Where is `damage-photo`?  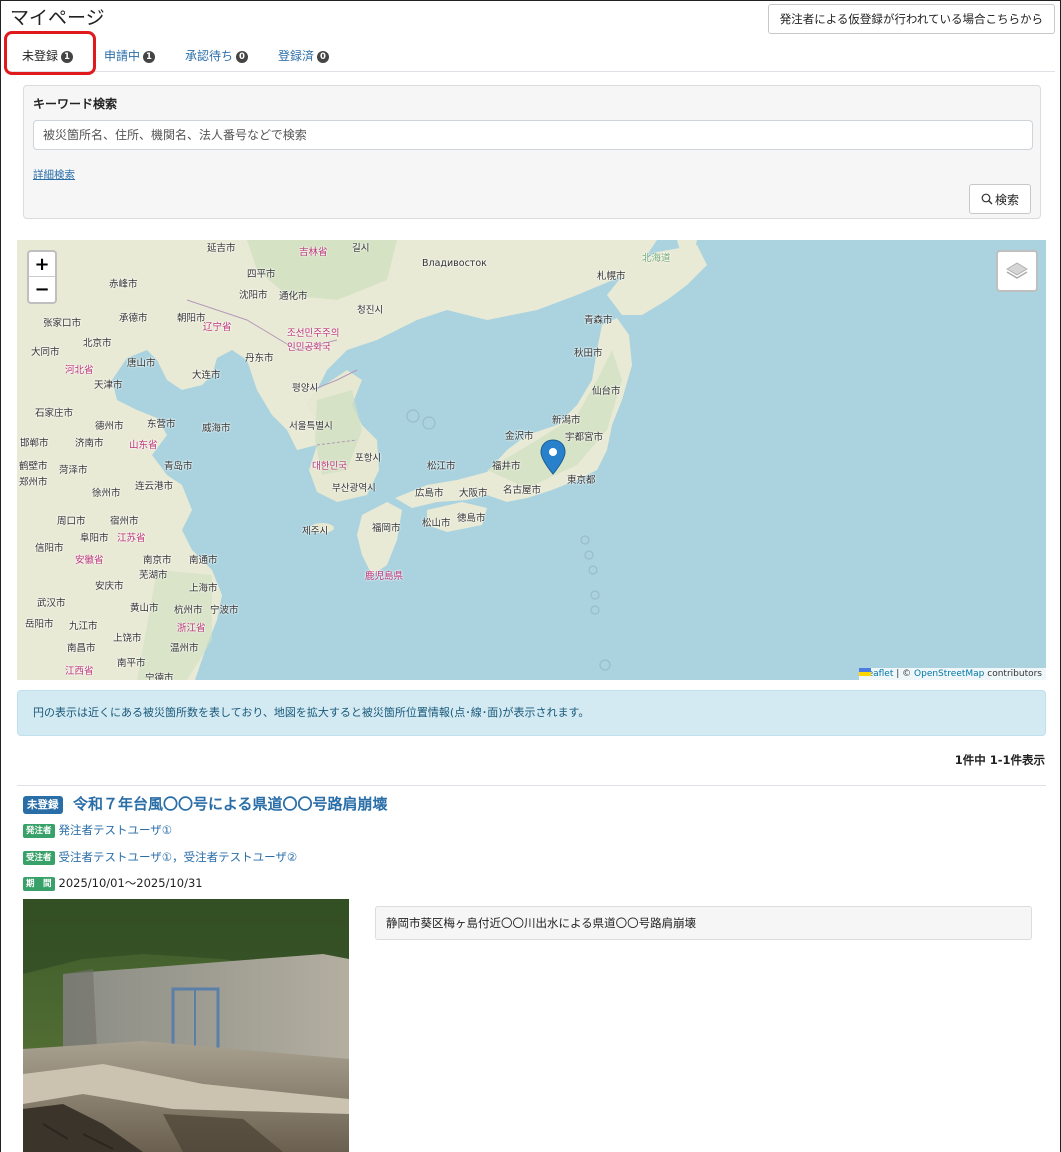 damage-photo is located at coordinates (186, 1025).